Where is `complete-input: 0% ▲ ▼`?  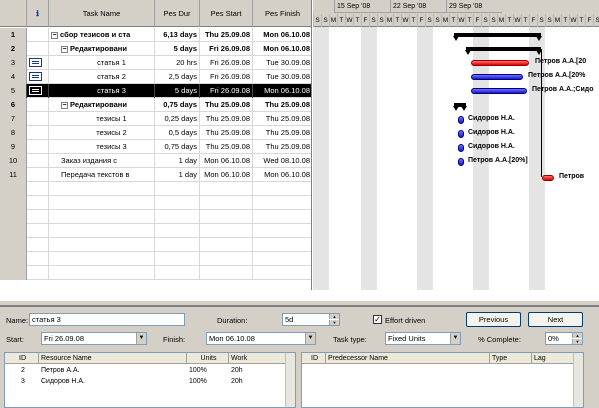 complete-input: 0% ▲ ▼ is located at coordinates (564, 338).